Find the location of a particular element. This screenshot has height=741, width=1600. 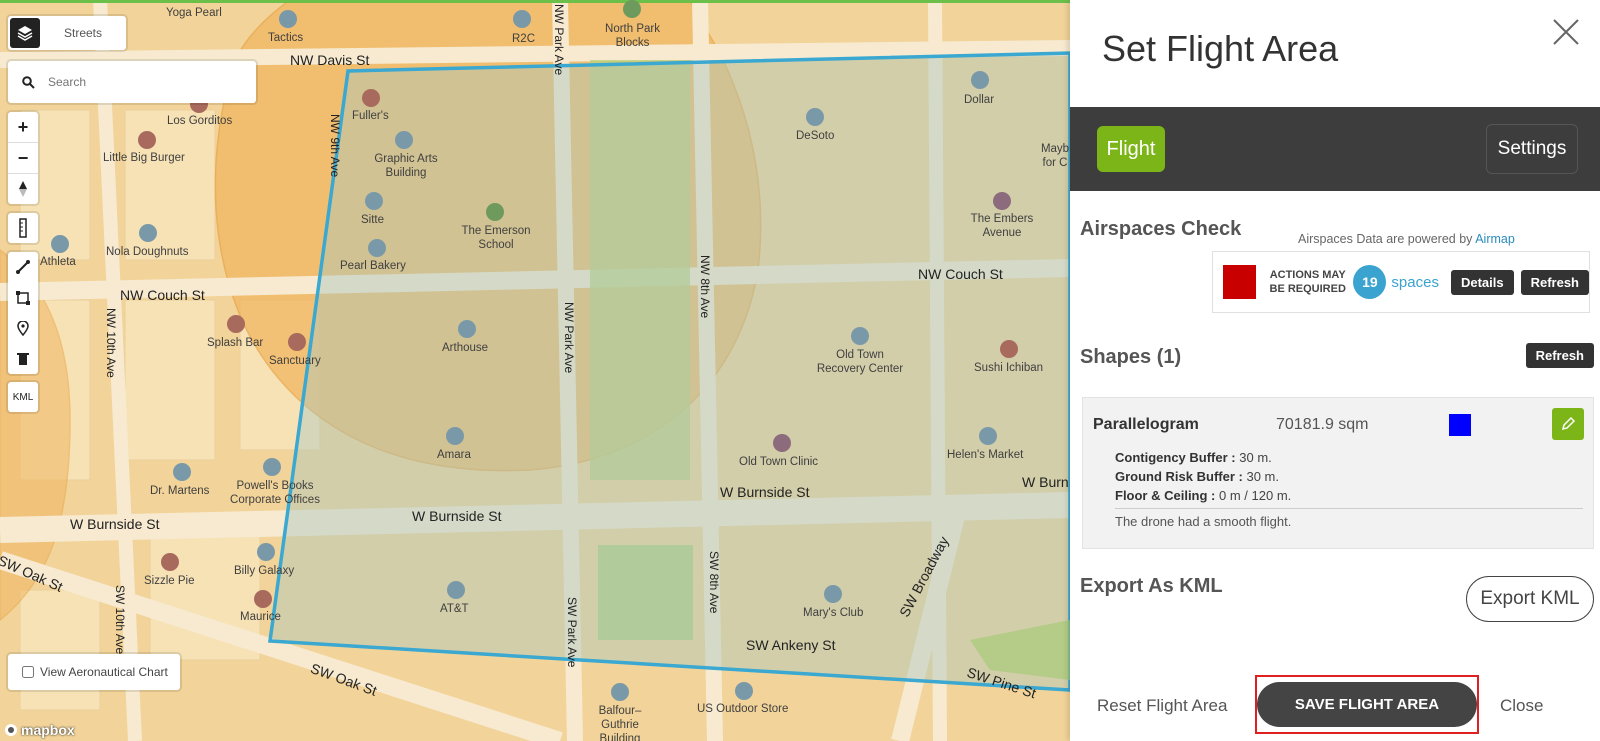

poi-label: R2C is located at coordinates (524, 39).